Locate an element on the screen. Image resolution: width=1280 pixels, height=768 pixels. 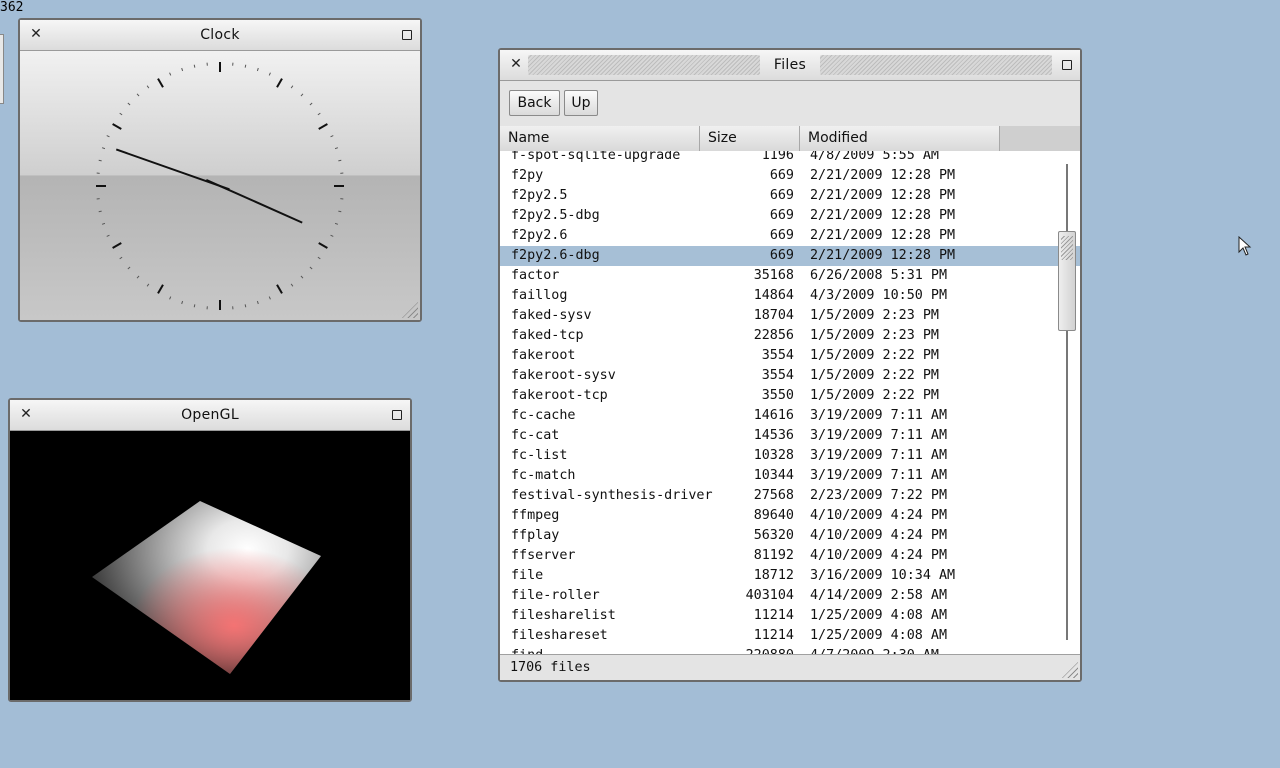
table-row: fakeroot-tcp 3550 1/5/2009 2:22 PM is located at coordinates (790, 396).